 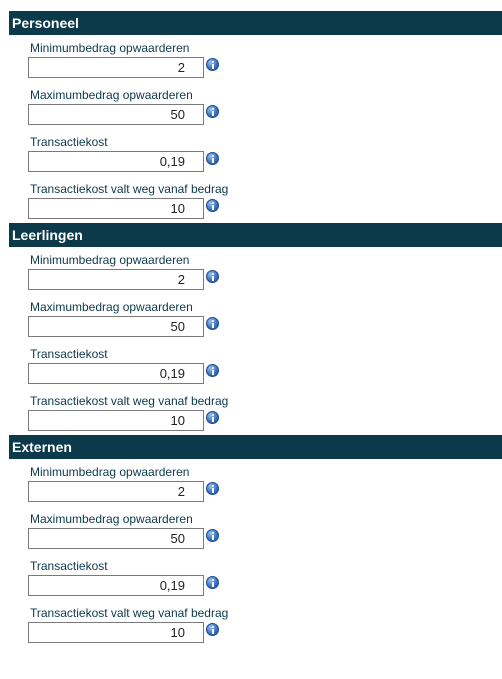 I want to click on section-title: Externen, so click(x=255, y=447).